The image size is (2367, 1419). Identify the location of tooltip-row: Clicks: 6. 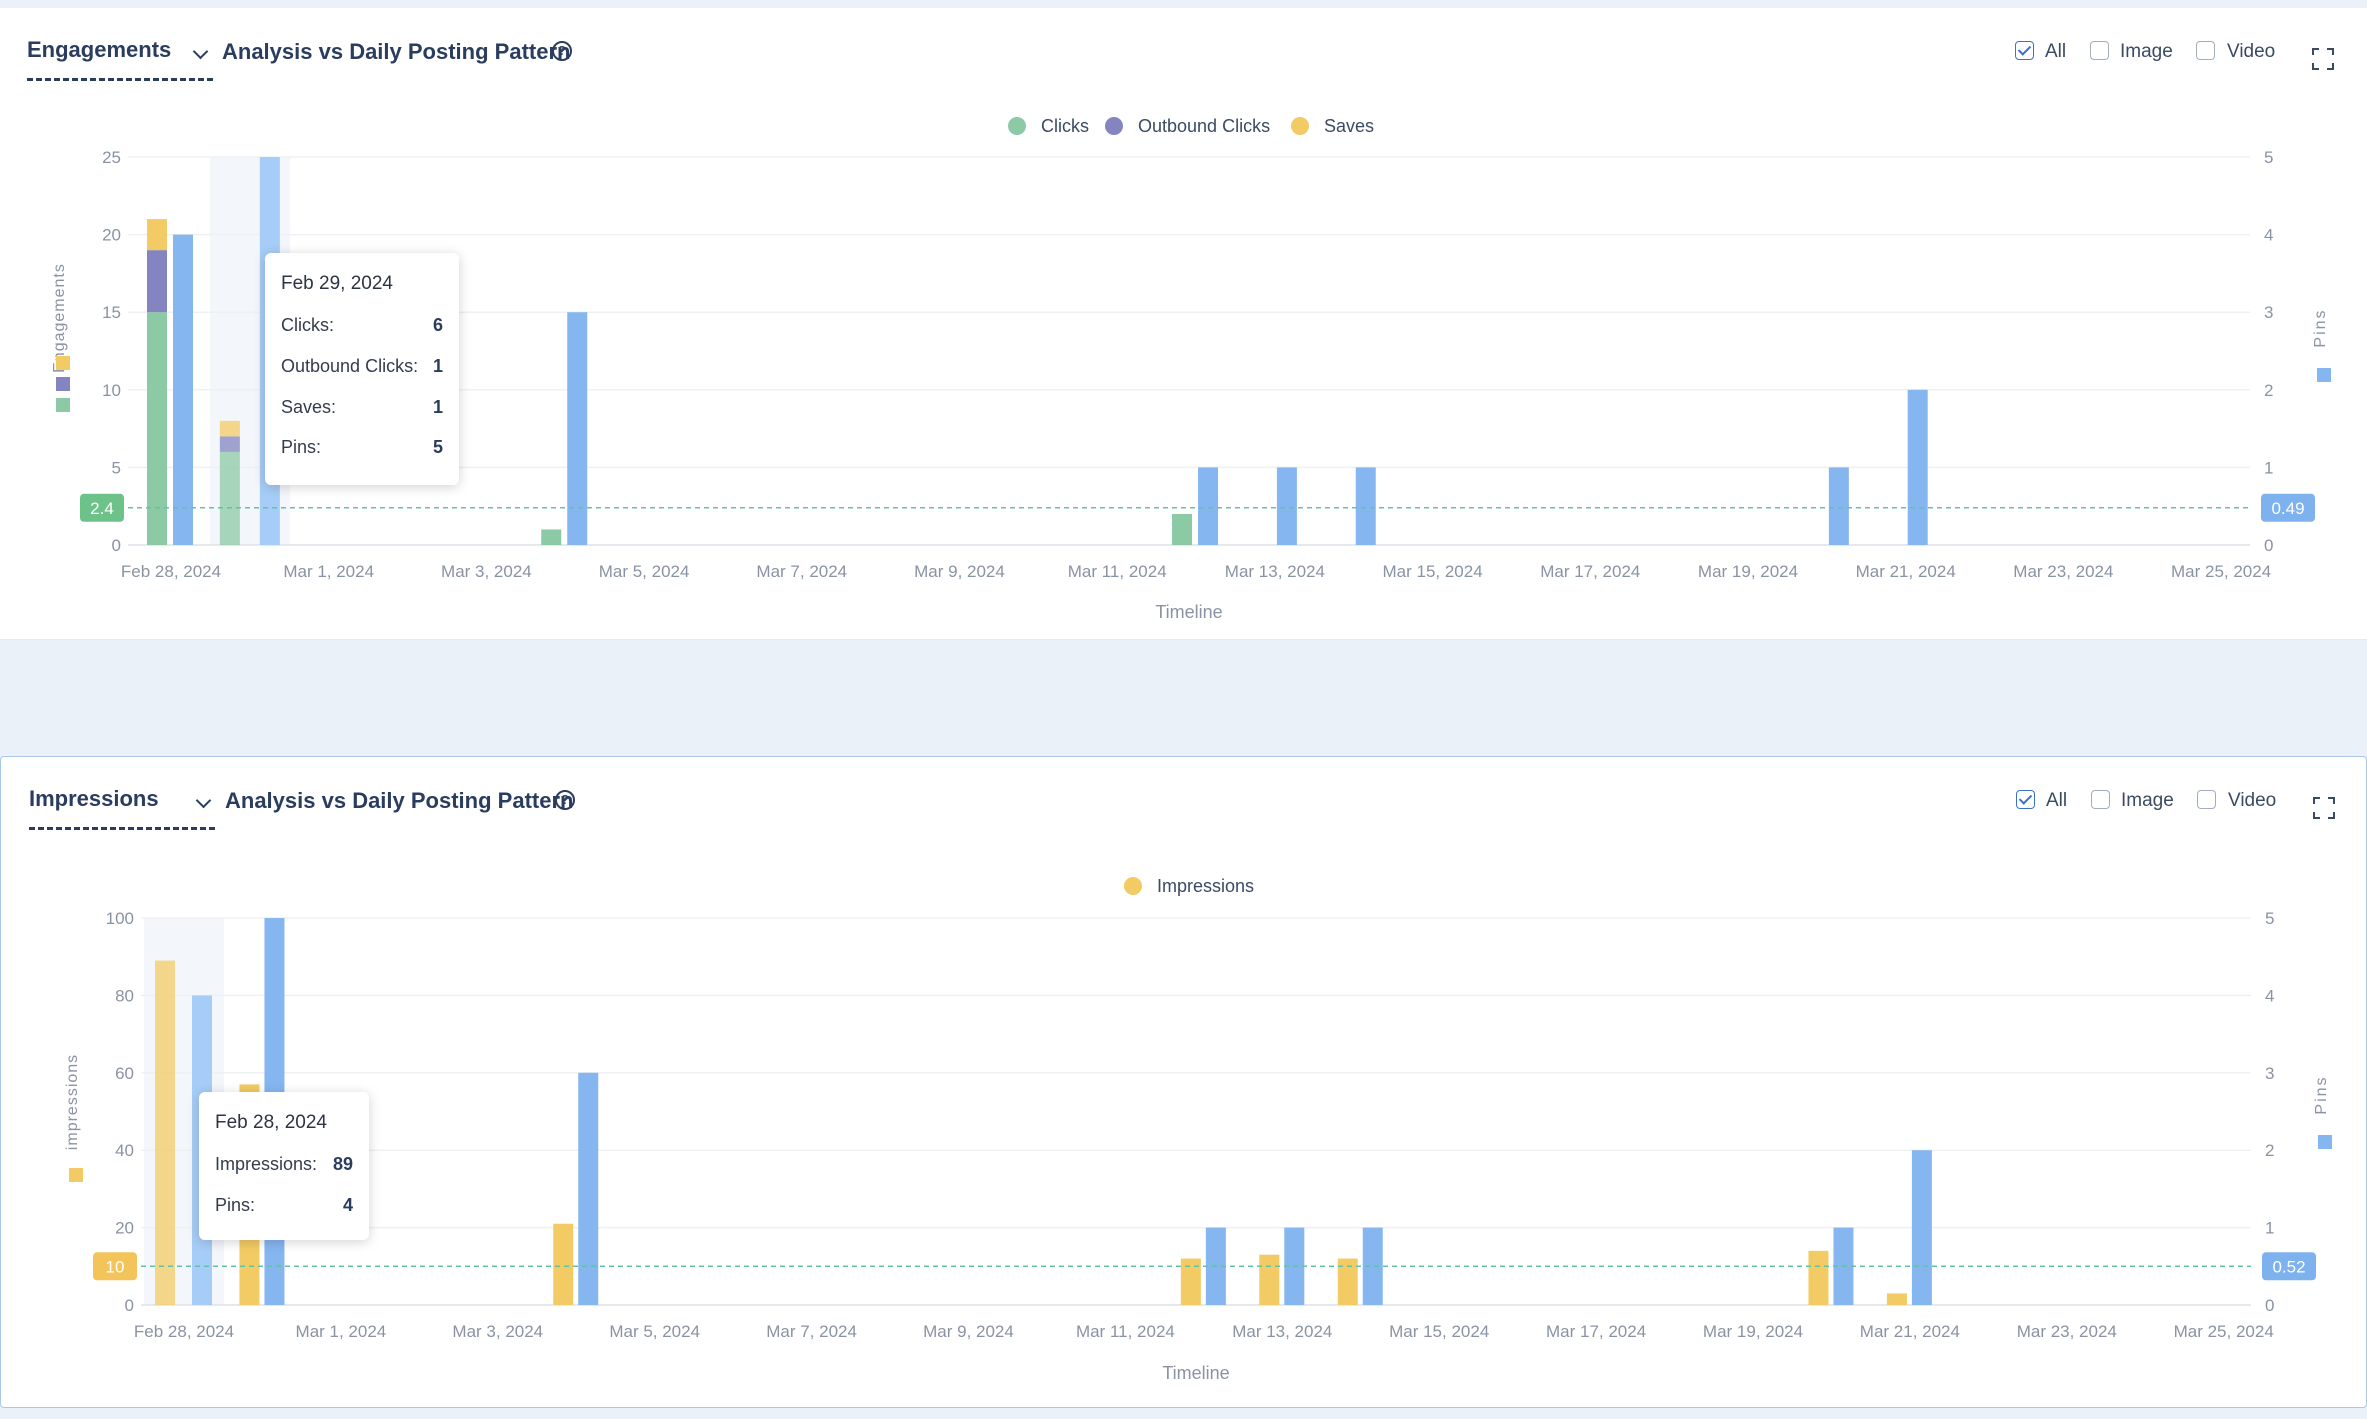
(362, 325).